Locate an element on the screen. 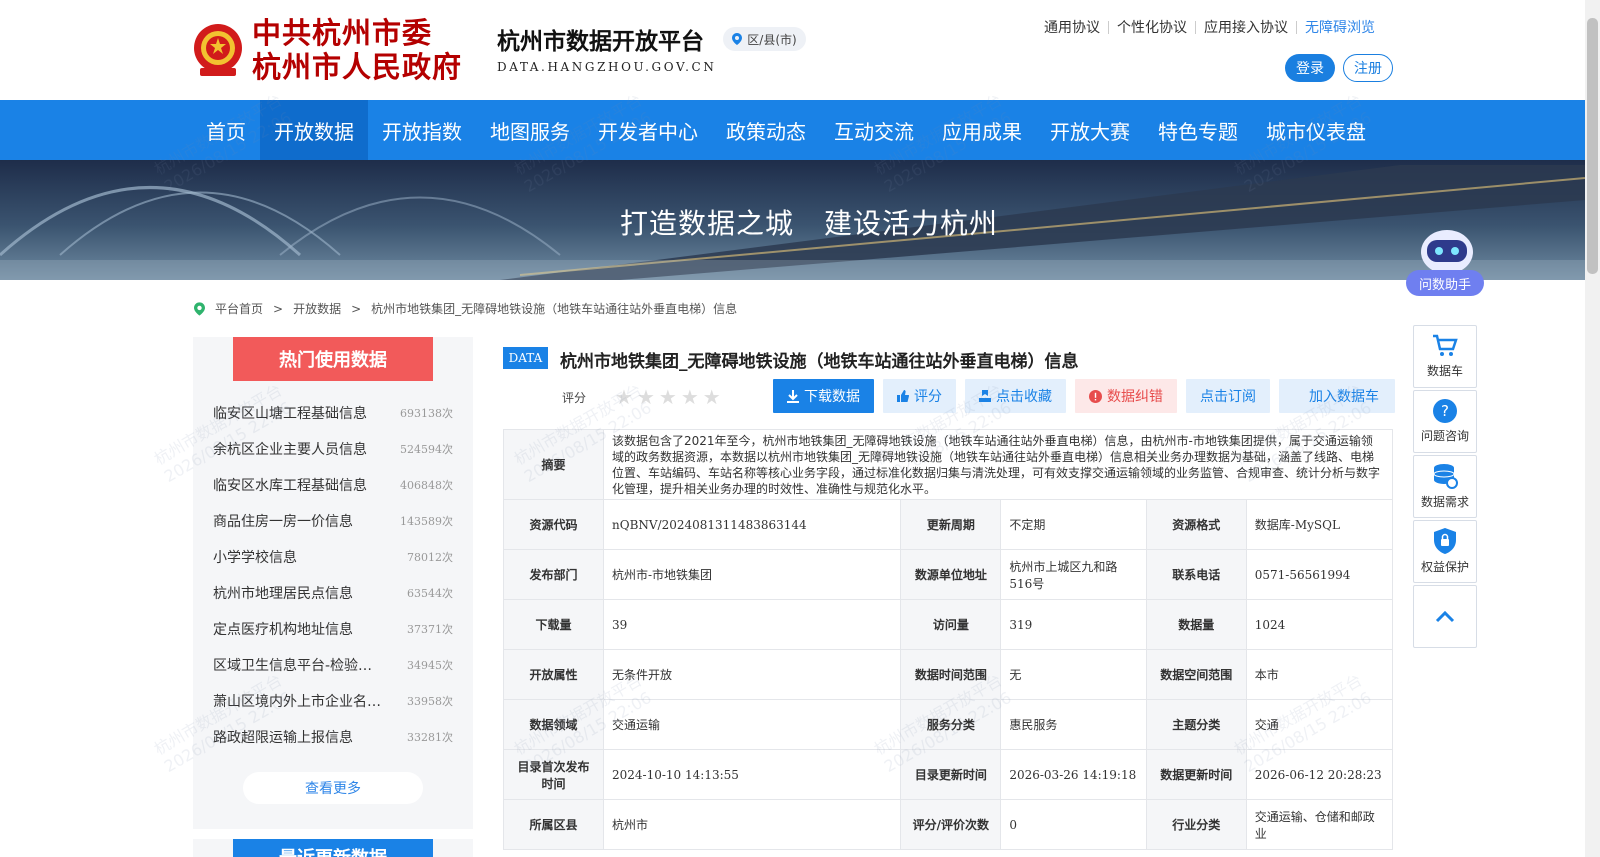 This screenshot has width=1600, height=857. assistant-label: 问数助手 is located at coordinates (1445, 283).